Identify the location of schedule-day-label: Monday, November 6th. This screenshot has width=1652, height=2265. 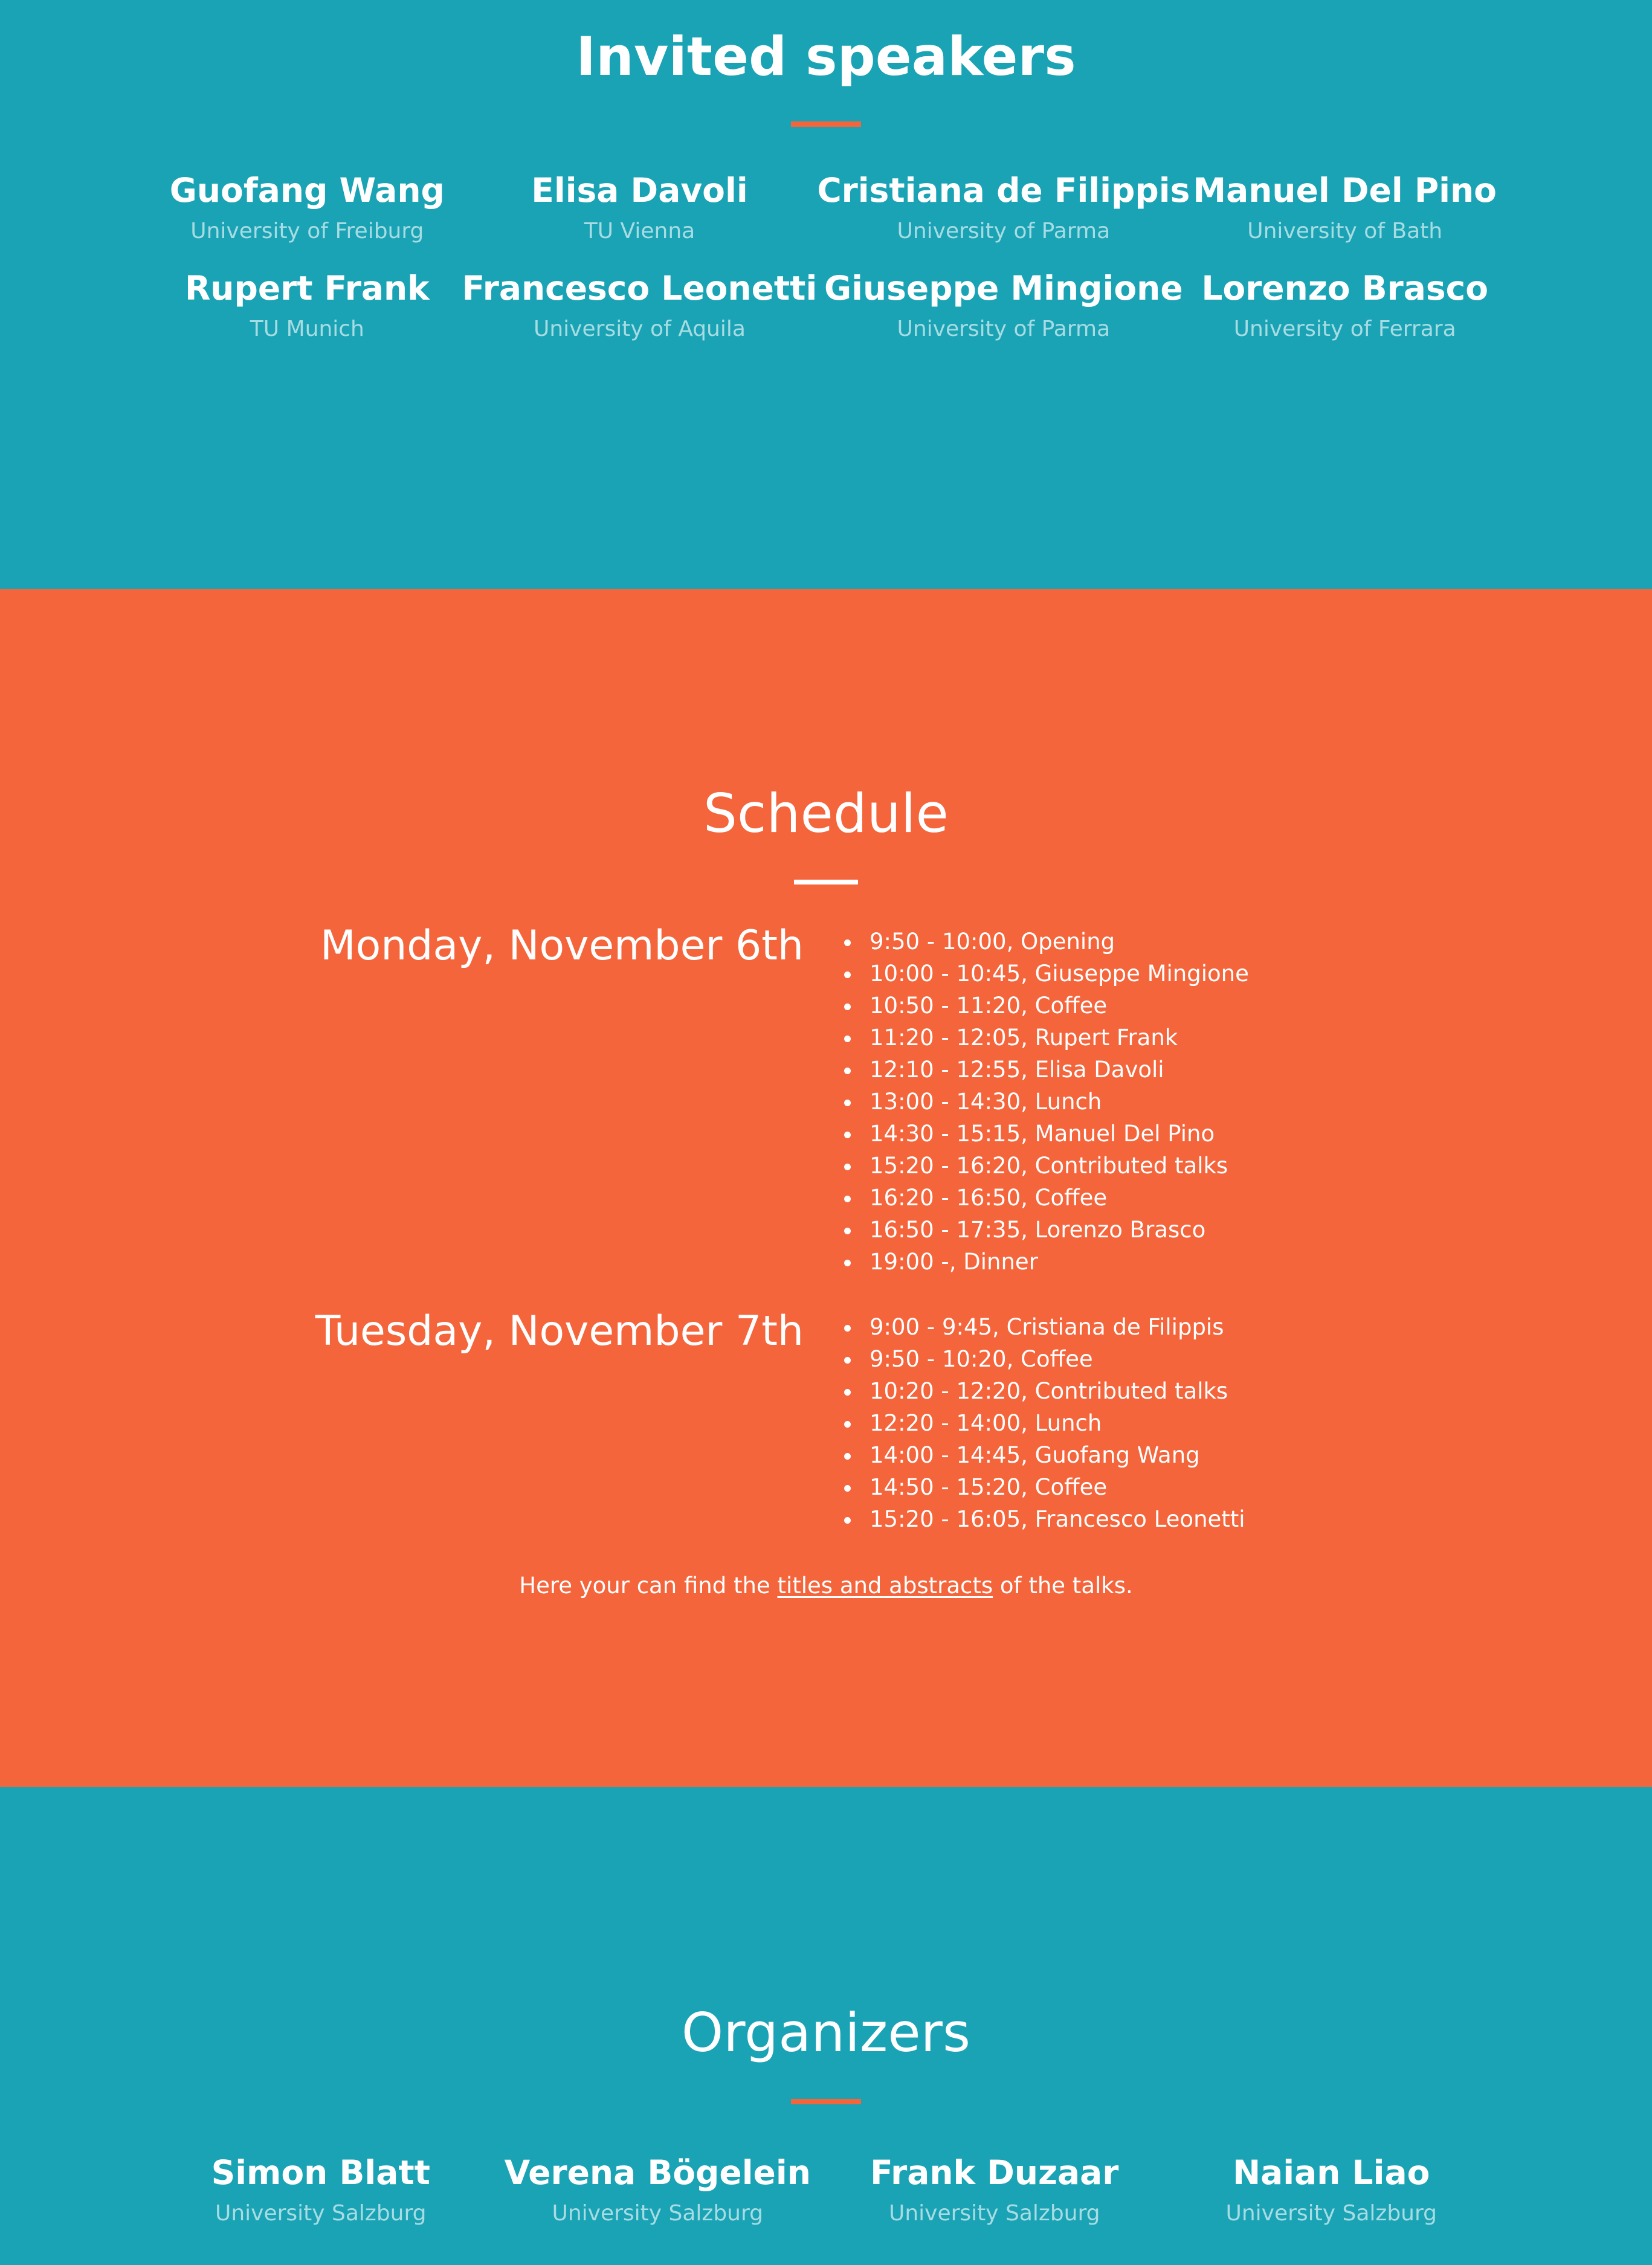
(562, 946).